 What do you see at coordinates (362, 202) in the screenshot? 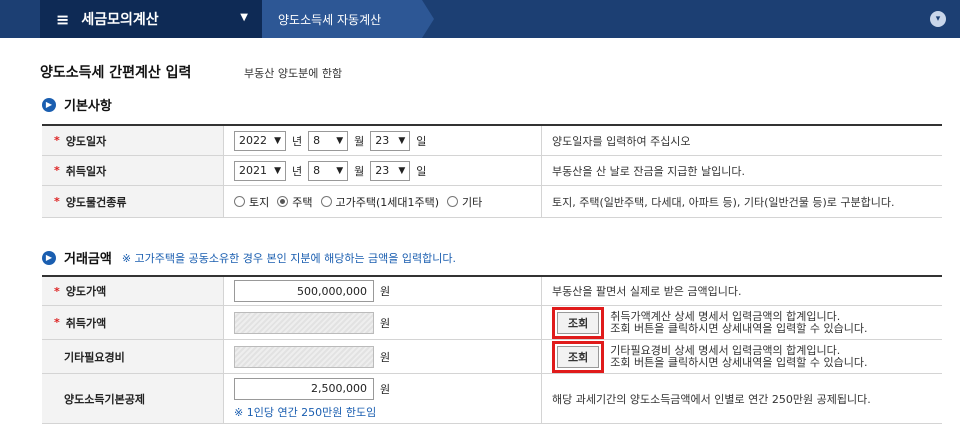
I see `property-type-radio-group: 토지 주택 고가주택(1세대1주택) 기타` at bounding box center [362, 202].